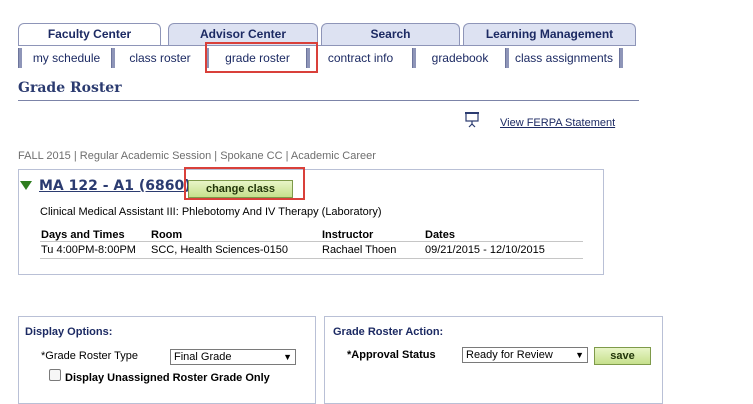  Describe the element at coordinates (622, 356) in the screenshot. I see `save-button: save` at that location.